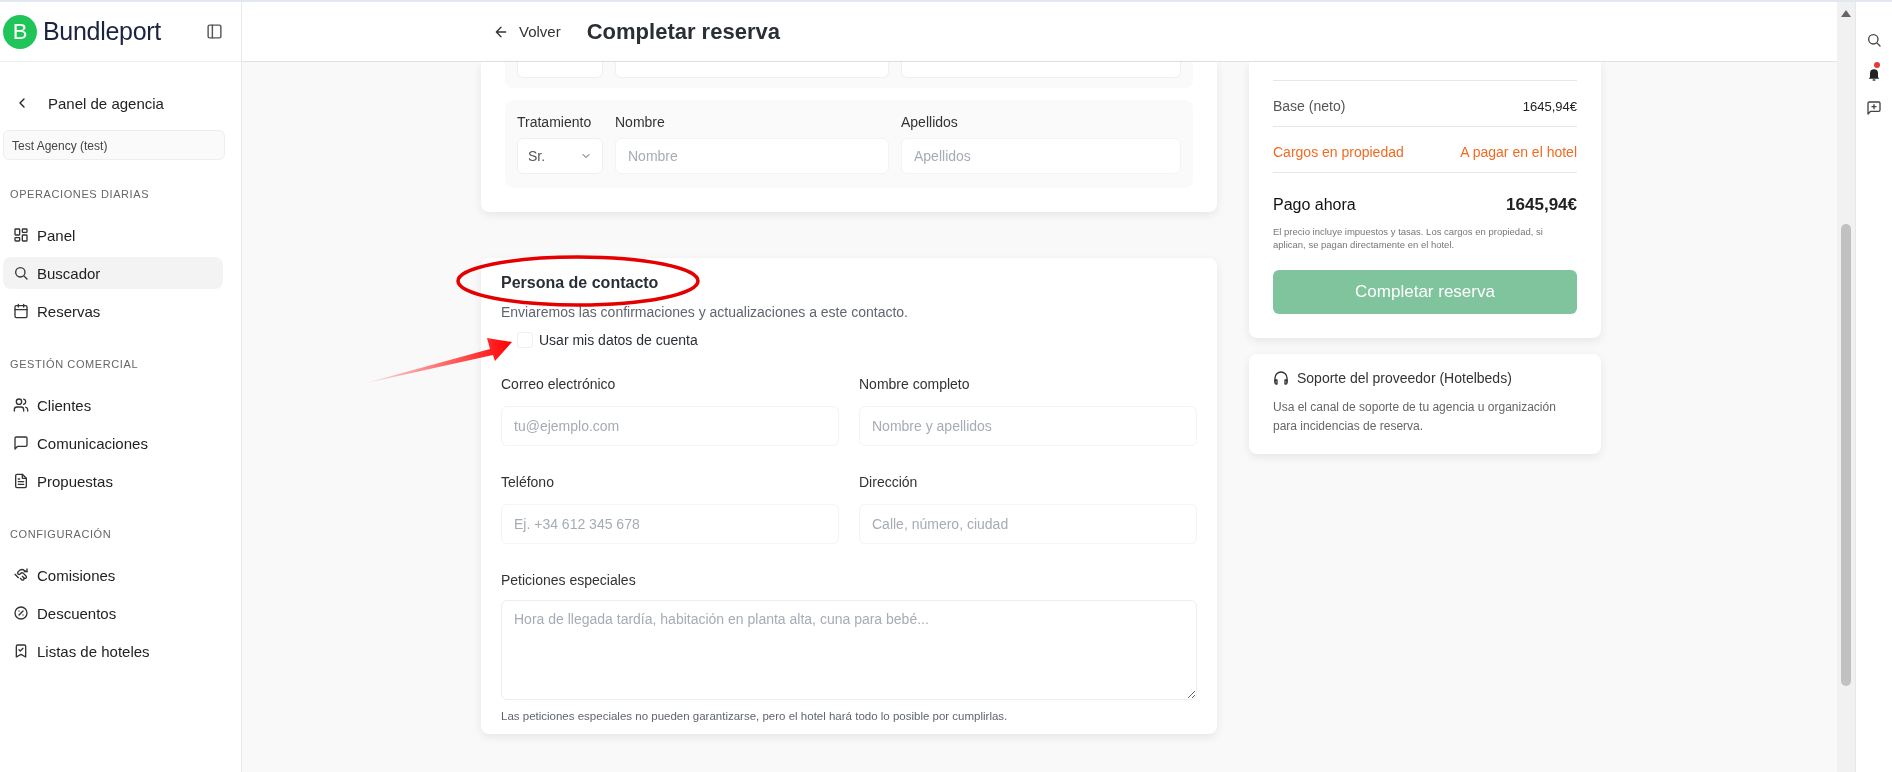 The width and height of the screenshot is (1892, 772). What do you see at coordinates (75, 364) in the screenshot?
I see `section-label: GESTIÓN COMERCIAL` at bounding box center [75, 364].